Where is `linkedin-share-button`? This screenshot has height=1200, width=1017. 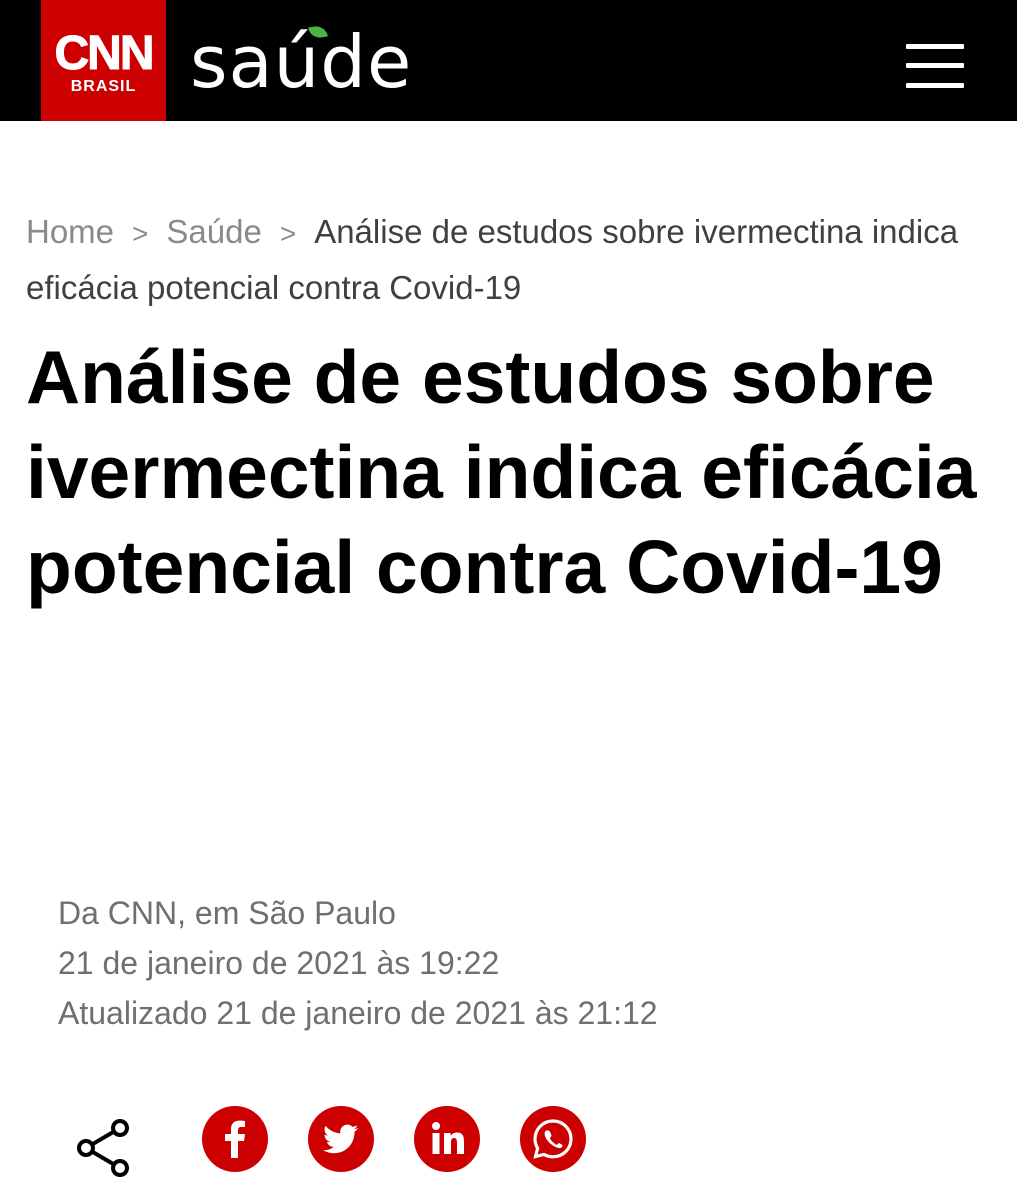
linkedin-share-button is located at coordinates (447, 1139).